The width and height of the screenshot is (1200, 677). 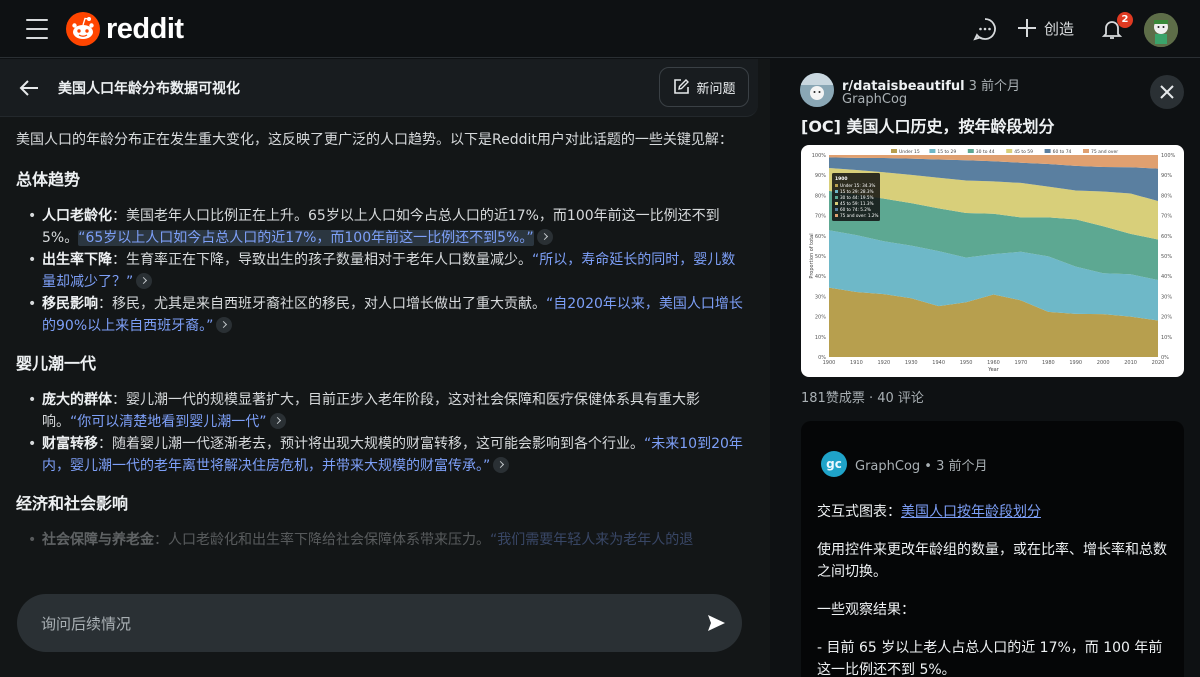 I want to click on x-tick-label: 1980, so click(x=1048, y=363).